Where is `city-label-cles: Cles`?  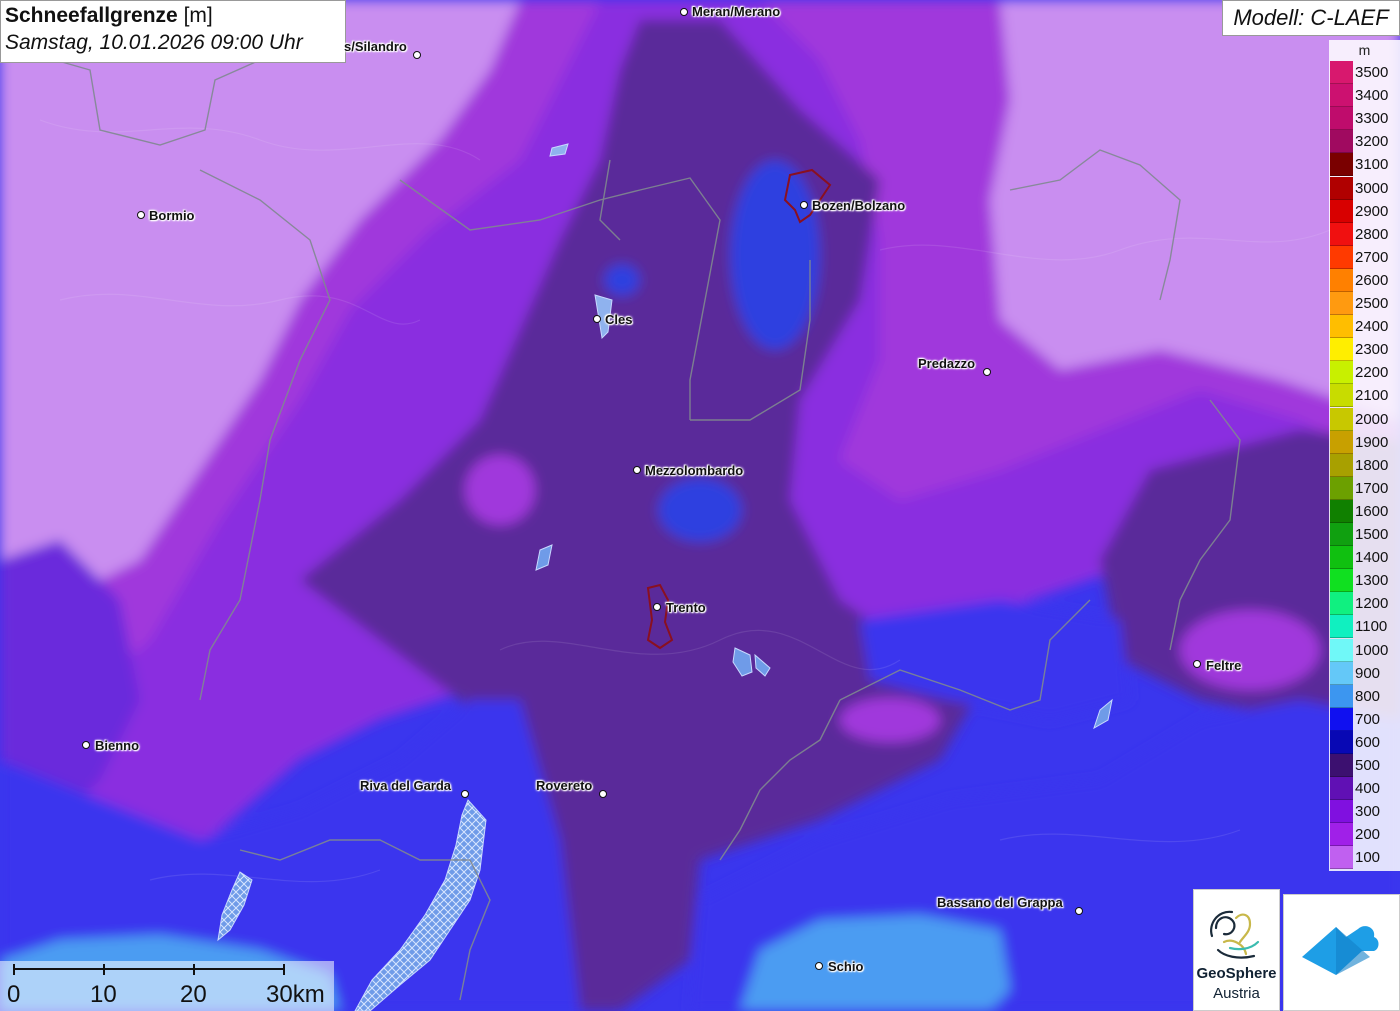 city-label-cles: Cles is located at coordinates (618, 319).